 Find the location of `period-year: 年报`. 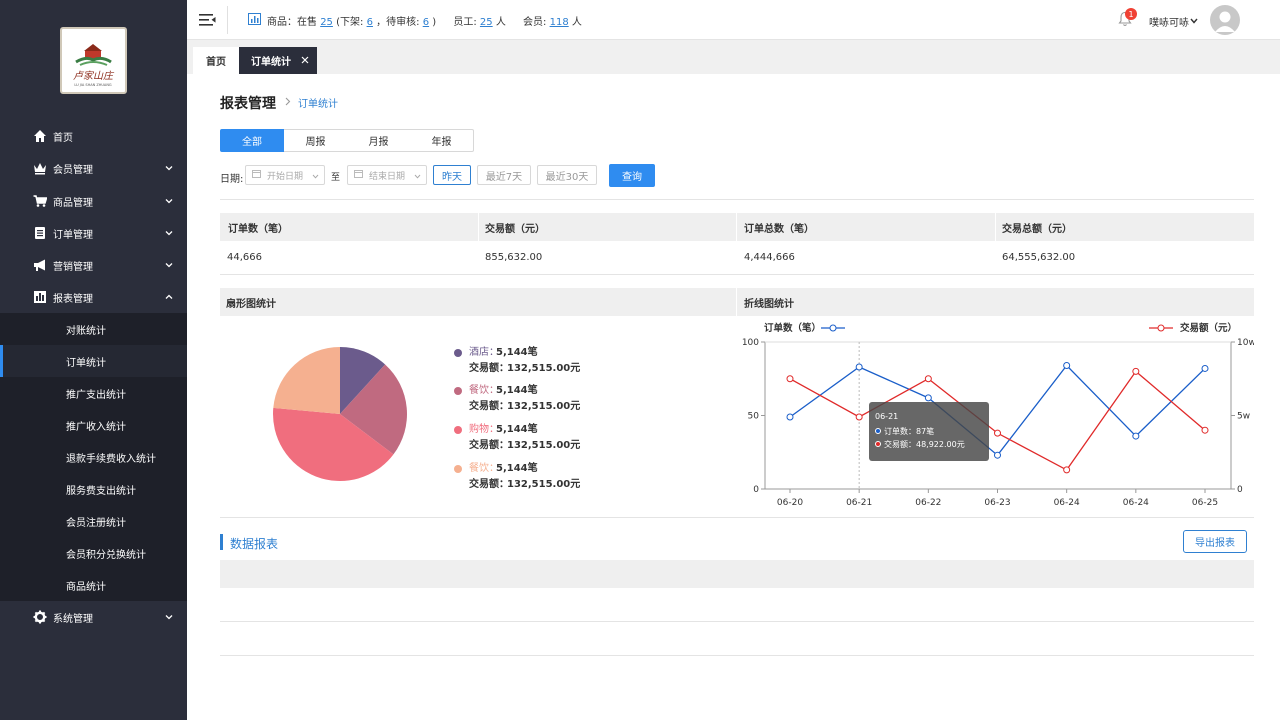

period-year: 年报 is located at coordinates (442, 140).